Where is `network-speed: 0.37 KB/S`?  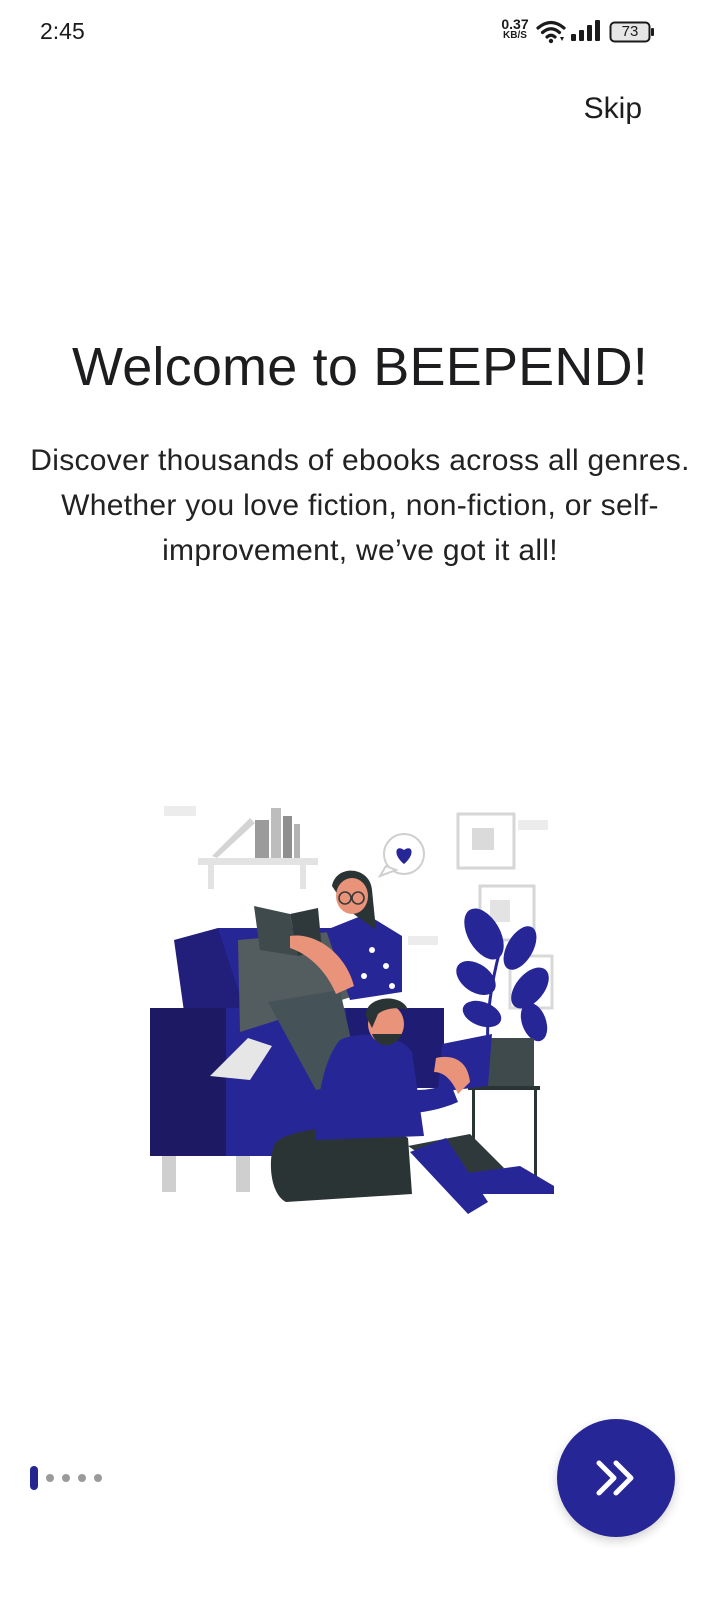
network-speed: 0.37 KB/S is located at coordinates (515, 28).